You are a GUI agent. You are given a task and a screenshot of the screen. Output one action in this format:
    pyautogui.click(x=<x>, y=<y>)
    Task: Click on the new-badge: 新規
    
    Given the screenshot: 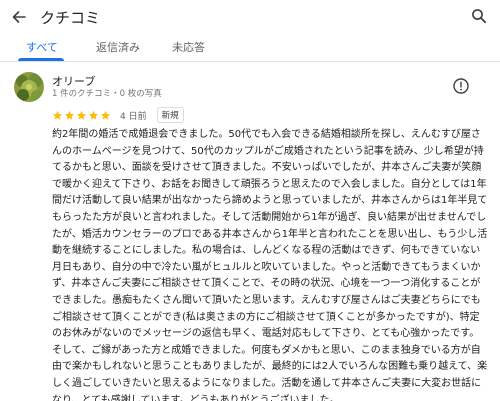 What is the action you would take?
    pyautogui.click(x=170, y=115)
    